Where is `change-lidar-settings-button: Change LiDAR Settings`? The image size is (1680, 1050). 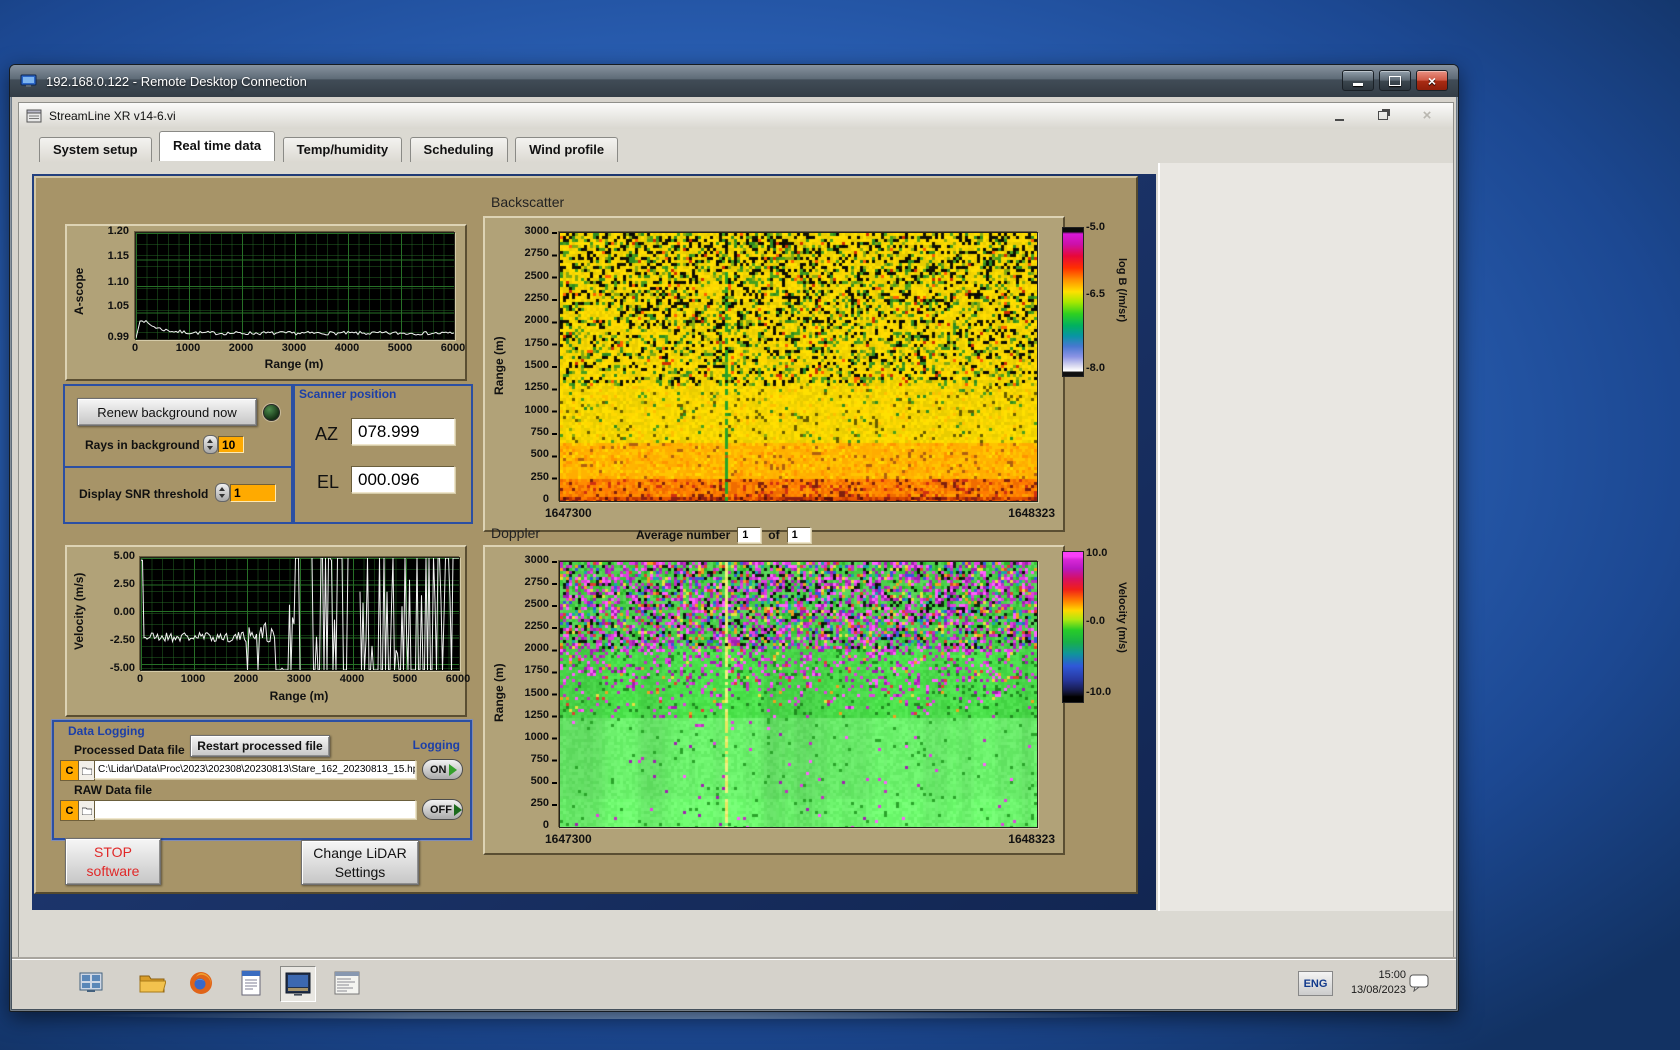
change-lidar-settings-button: Change LiDAR Settings is located at coordinates (360, 862).